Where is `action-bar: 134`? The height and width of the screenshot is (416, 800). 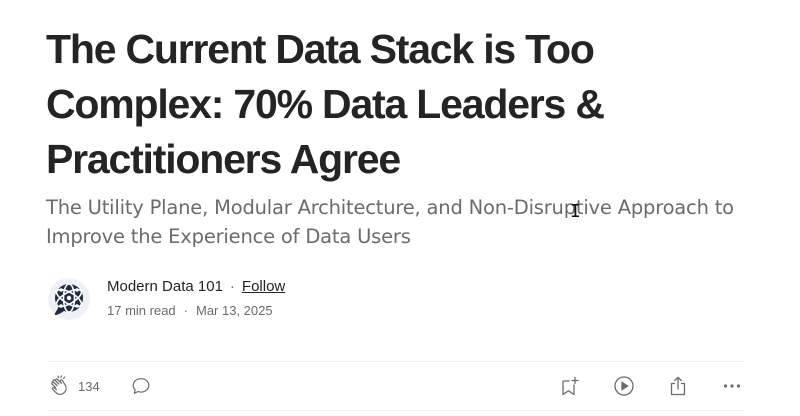
action-bar: 134 is located at coordinates (396, 386).